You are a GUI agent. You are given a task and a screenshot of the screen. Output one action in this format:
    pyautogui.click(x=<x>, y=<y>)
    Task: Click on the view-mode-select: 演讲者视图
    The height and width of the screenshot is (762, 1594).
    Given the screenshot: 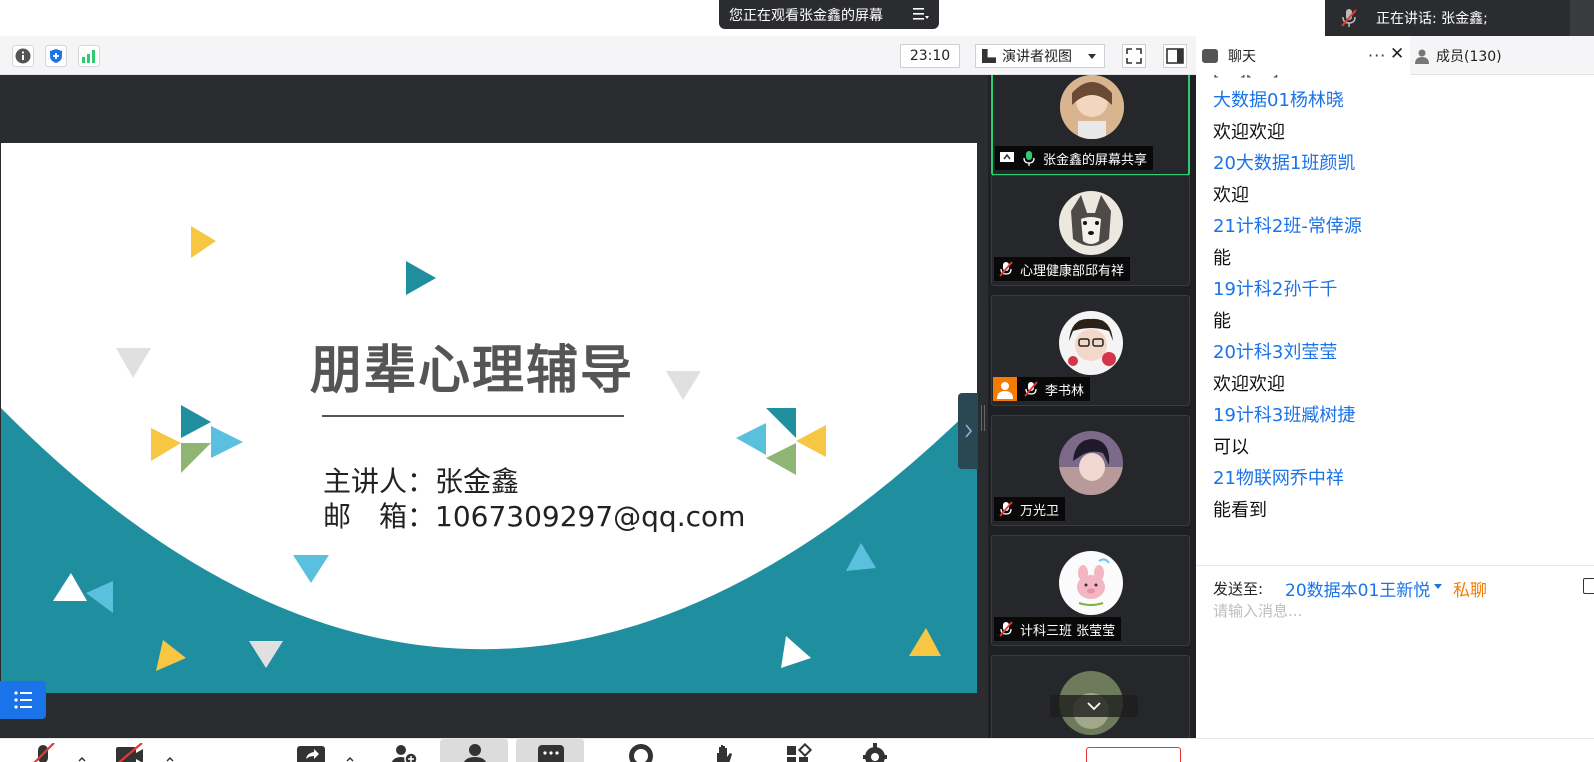 What is the action you would take?
    pyautogui.click(x=1040, y=56)
    